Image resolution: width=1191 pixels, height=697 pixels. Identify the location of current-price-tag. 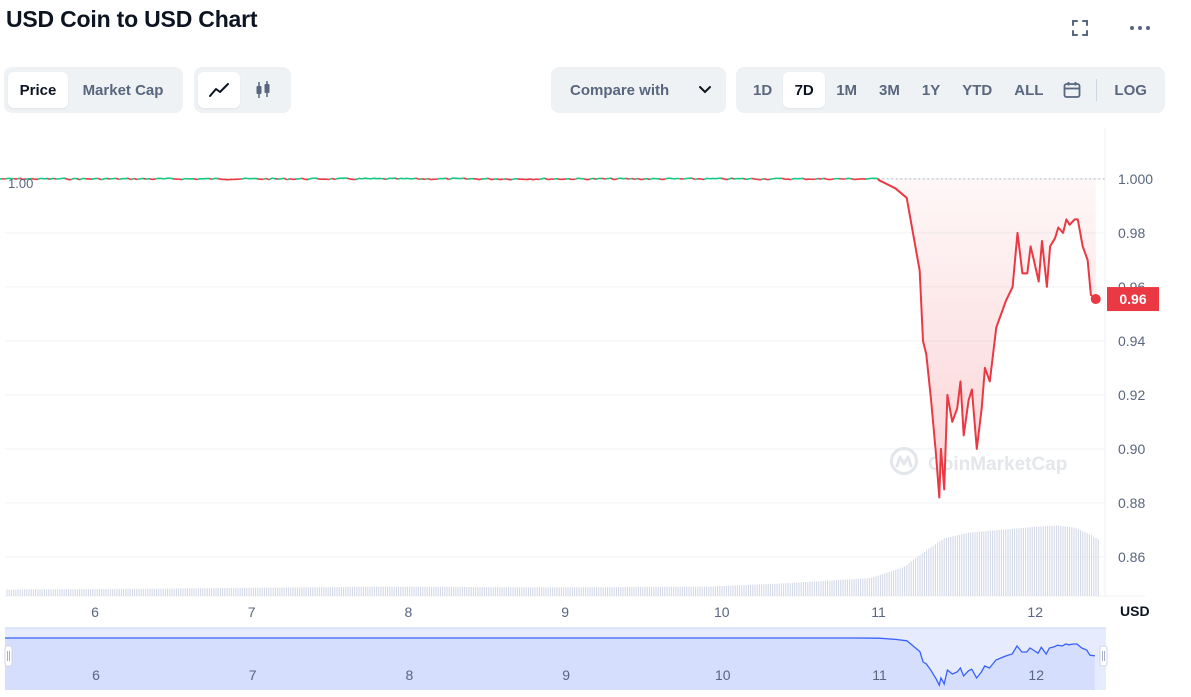
(1133, 299).